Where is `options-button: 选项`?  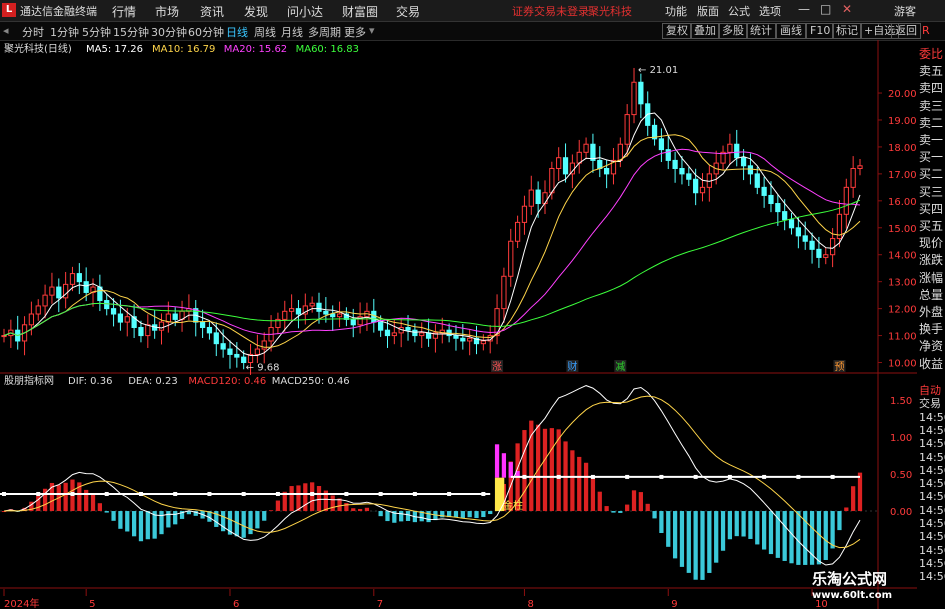
options-button: 选项 is located at coordinates (770, 11).